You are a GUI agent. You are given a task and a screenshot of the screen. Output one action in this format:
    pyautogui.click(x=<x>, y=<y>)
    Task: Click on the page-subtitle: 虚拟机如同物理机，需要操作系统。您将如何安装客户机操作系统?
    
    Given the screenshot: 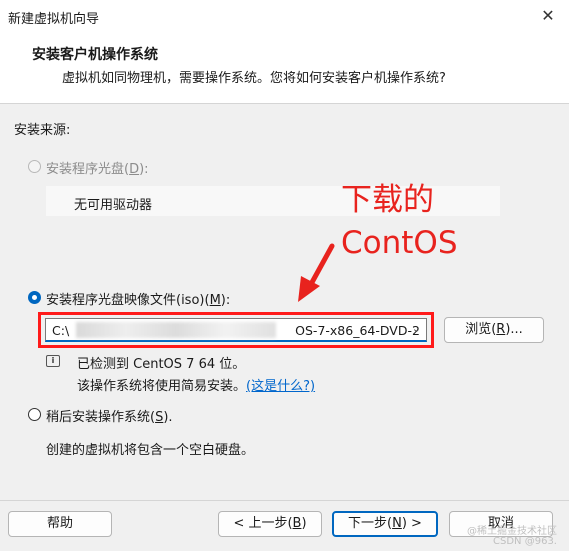 What is the action you would take?
    pyautogui.click(x=254, y=78)
    